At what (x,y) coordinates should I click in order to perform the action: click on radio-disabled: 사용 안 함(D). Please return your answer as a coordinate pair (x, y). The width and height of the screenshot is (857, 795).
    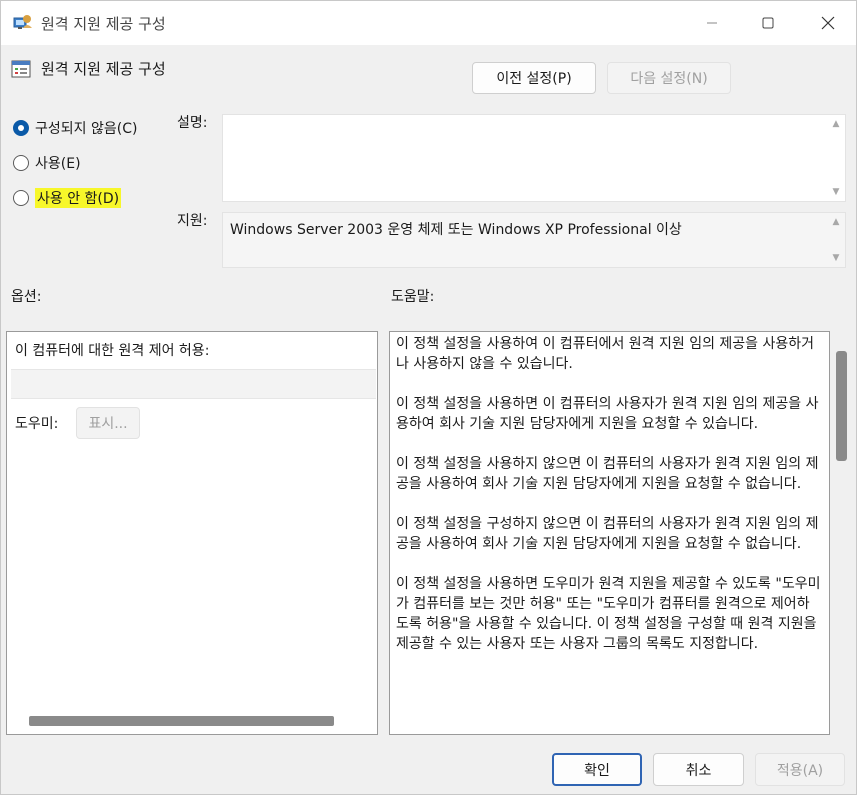
    Looking at the image, I should click on (67, 198).